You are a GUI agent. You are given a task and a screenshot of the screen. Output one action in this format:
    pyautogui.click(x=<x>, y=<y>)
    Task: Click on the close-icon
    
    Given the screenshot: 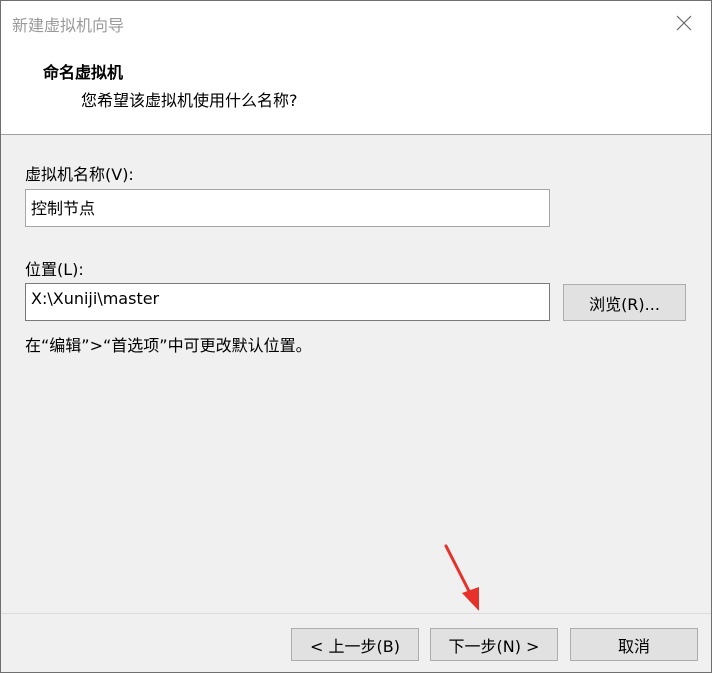 What is the action you would take?
    pyautogui.click(x=684, y=23)
    